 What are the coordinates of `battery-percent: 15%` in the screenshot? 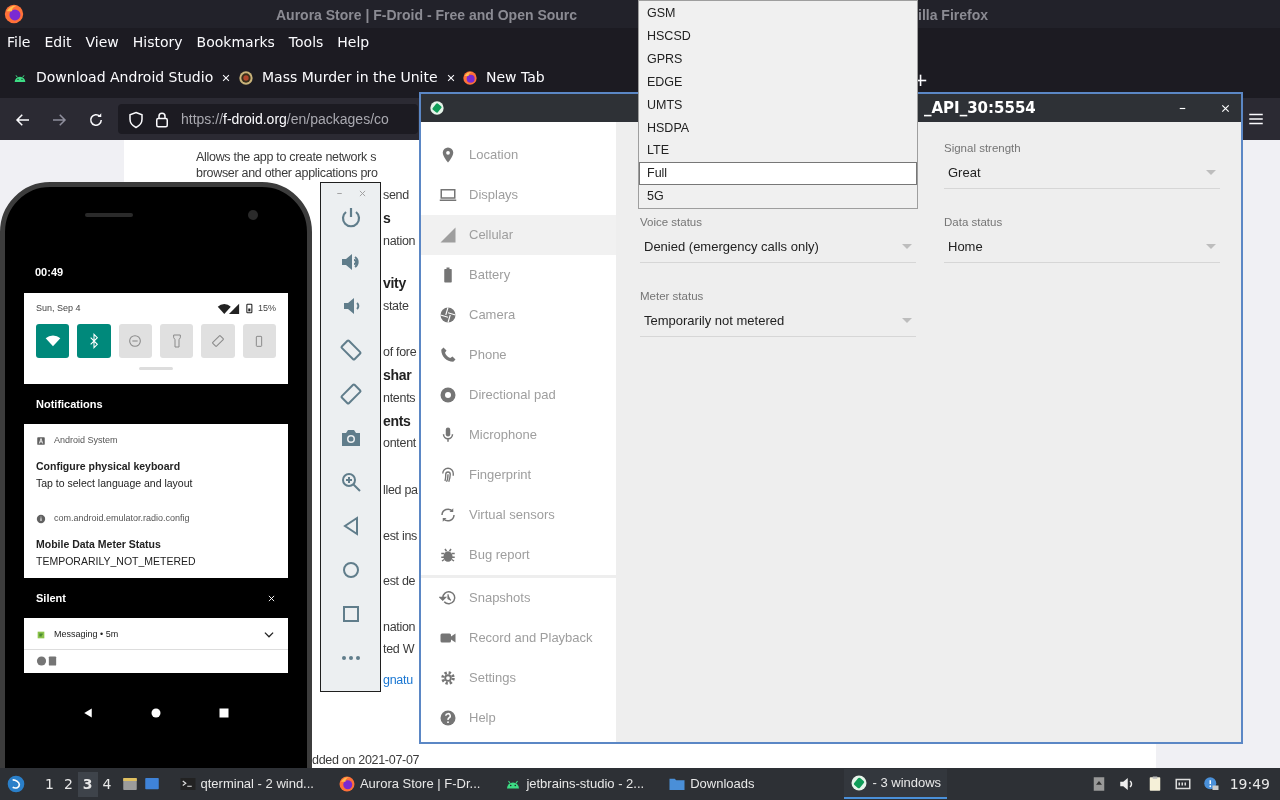 It's located at (267, 308).